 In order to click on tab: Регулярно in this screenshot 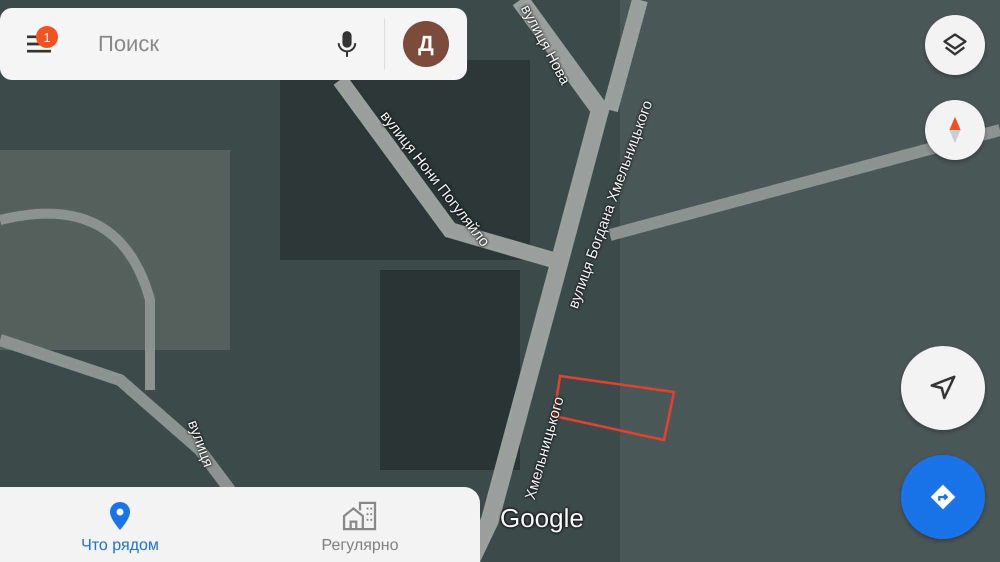, I will do `click(360, 524)`.